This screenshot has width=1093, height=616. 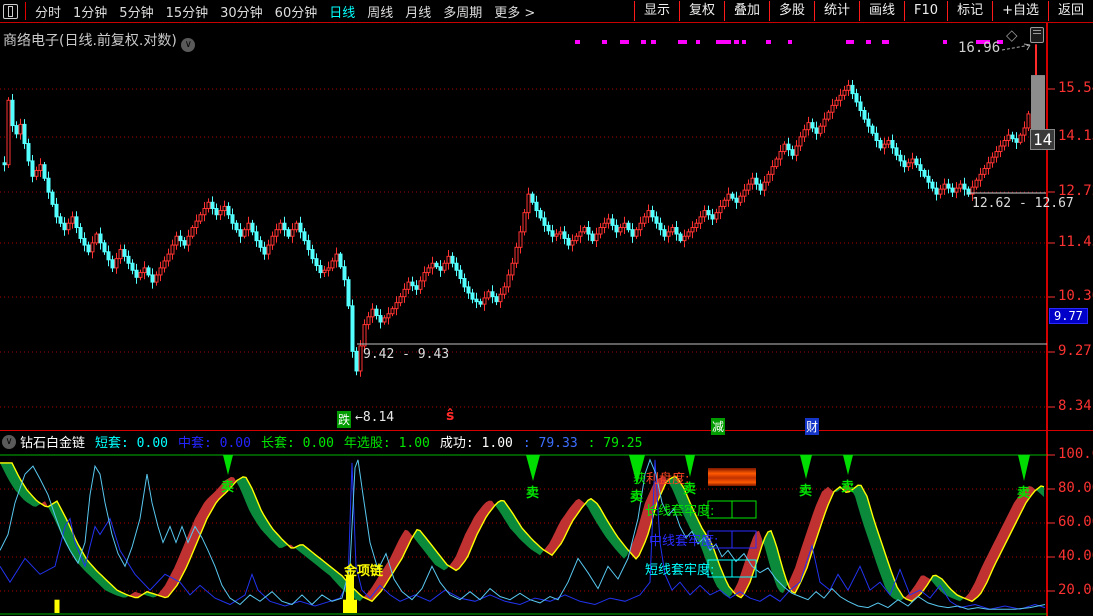 I want to click on indicator-param-7: : 79.25, so click(x=615, y=443).